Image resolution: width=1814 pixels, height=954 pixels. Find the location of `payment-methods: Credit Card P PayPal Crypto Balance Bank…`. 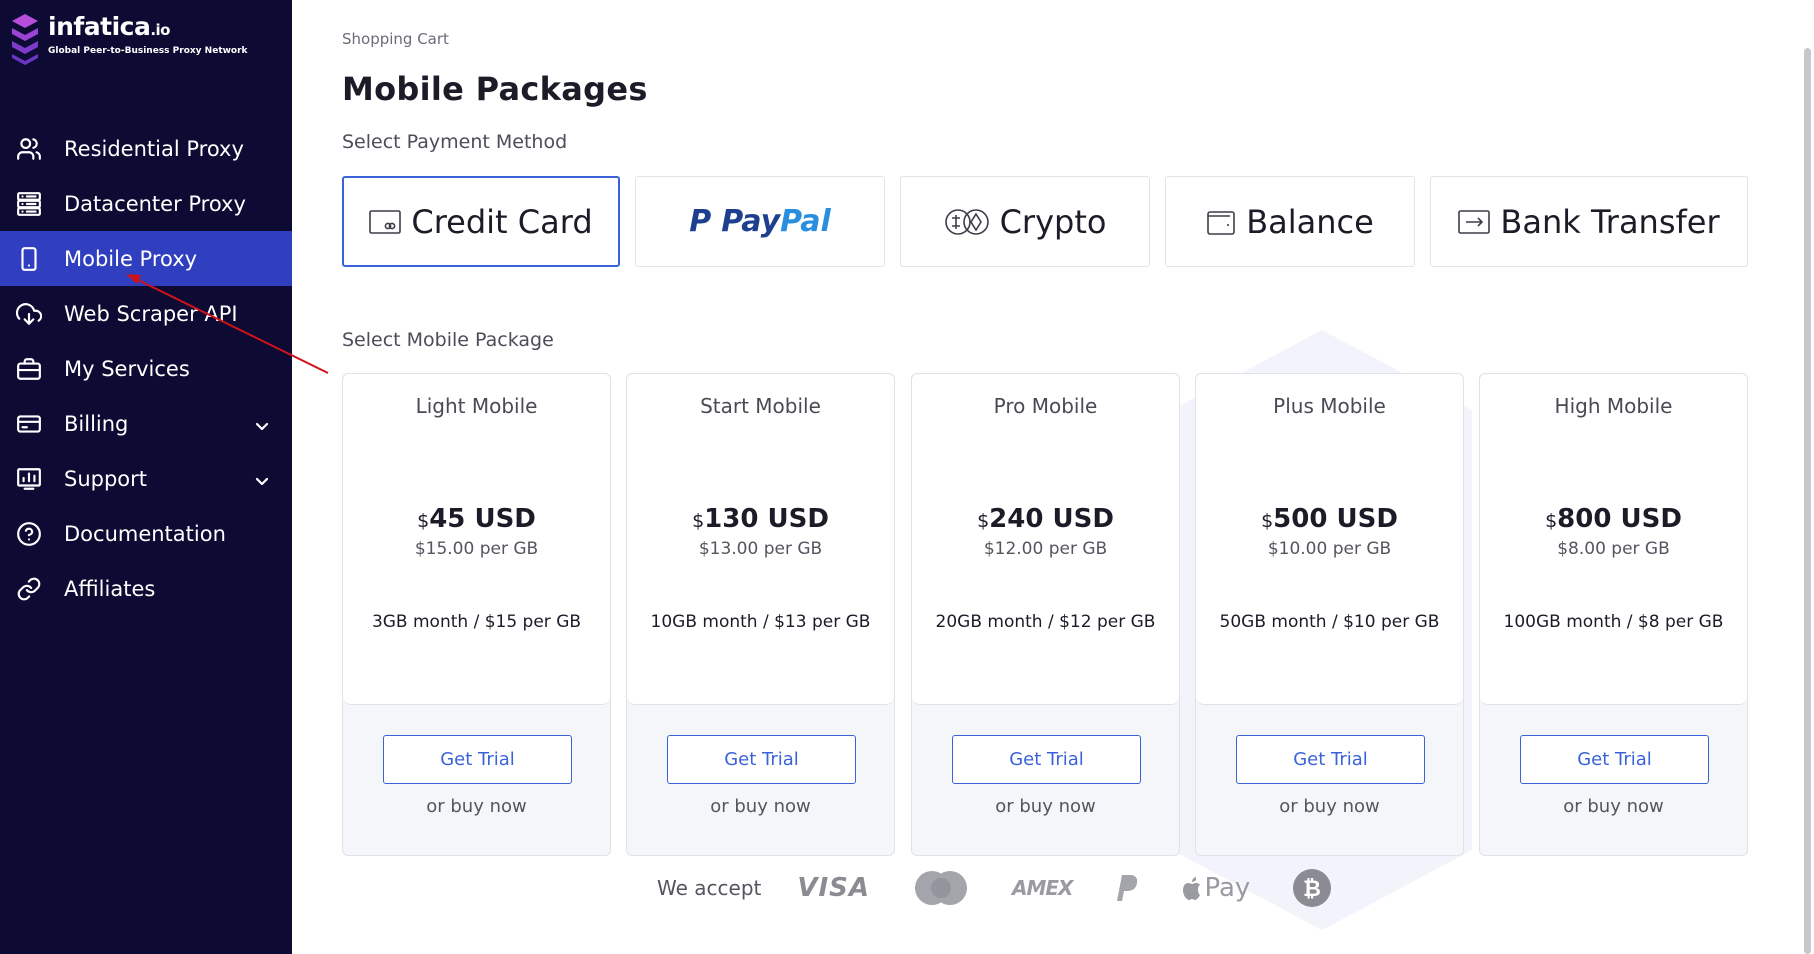

payment-methods: Credit Card P PayPal Crypto Balance Bank… is located at coordinates (1045, 221).